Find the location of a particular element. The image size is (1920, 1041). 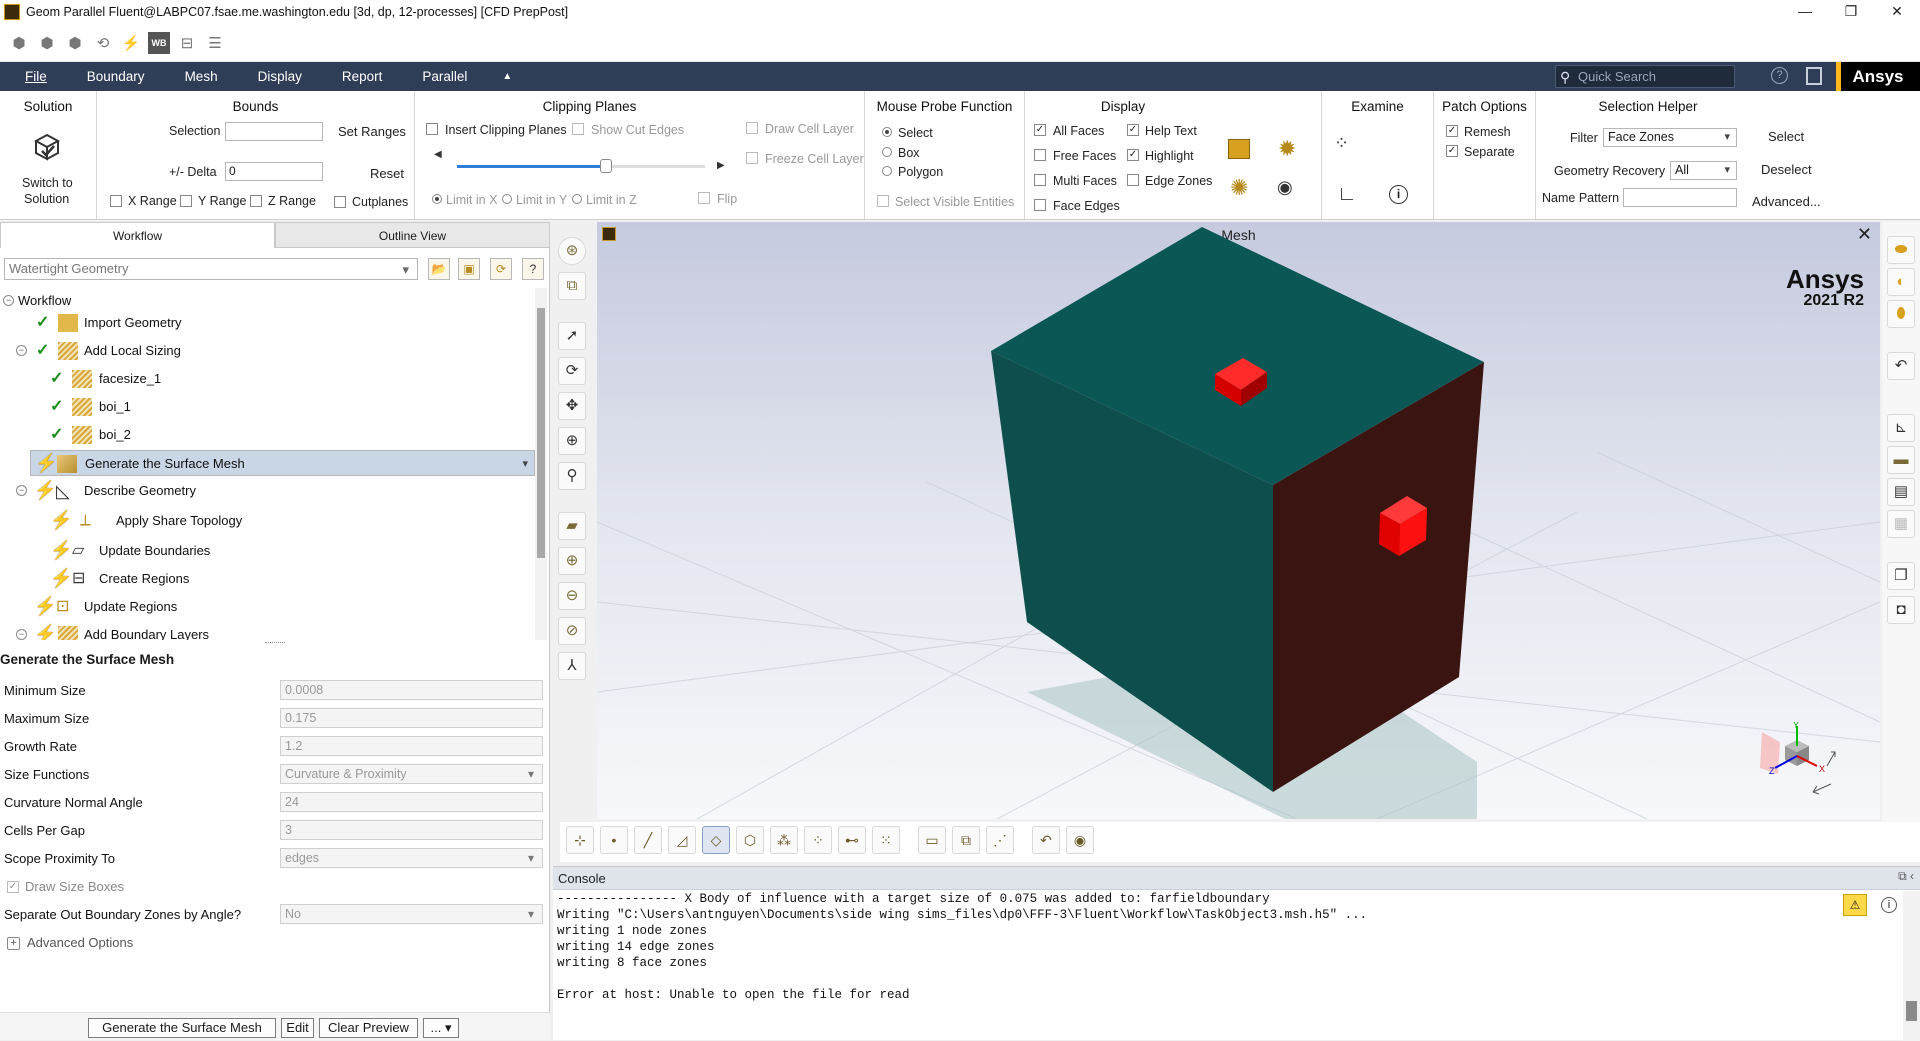

clipping-slider-track is located at coordinates (581, 166).